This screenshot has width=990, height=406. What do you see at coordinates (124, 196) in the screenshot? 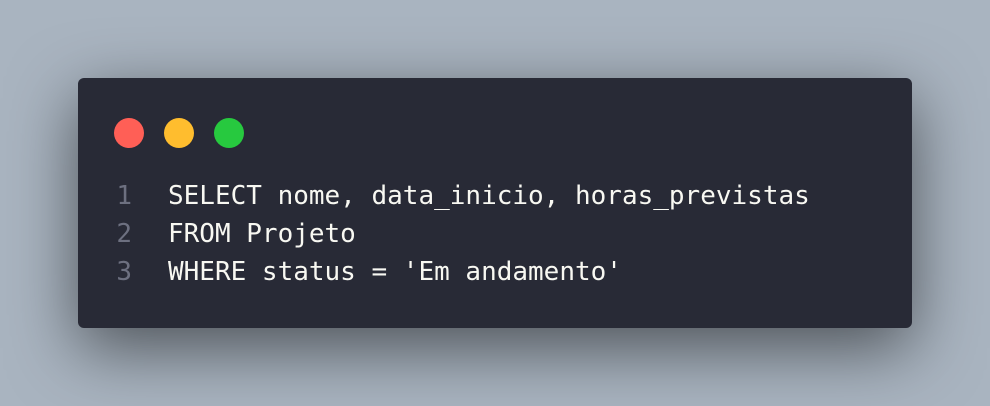
I see `line-number: 1` at bounding box center [124, 196].